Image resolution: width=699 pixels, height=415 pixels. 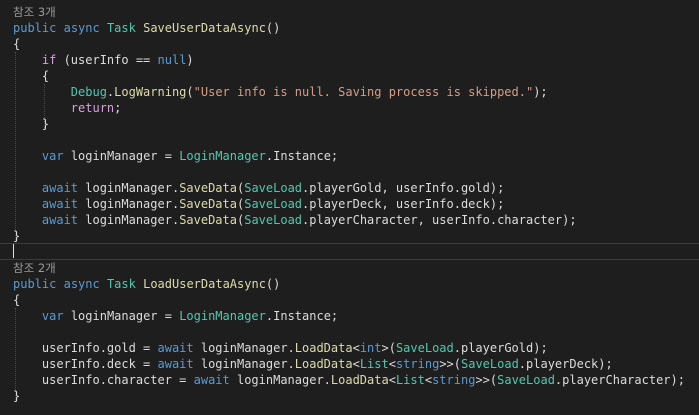 What do you see at coordinates (349, 28) in the screenshot?
I see `code-line: public async Task SaveUserDataAsync()` at bounding box center [349, 28].